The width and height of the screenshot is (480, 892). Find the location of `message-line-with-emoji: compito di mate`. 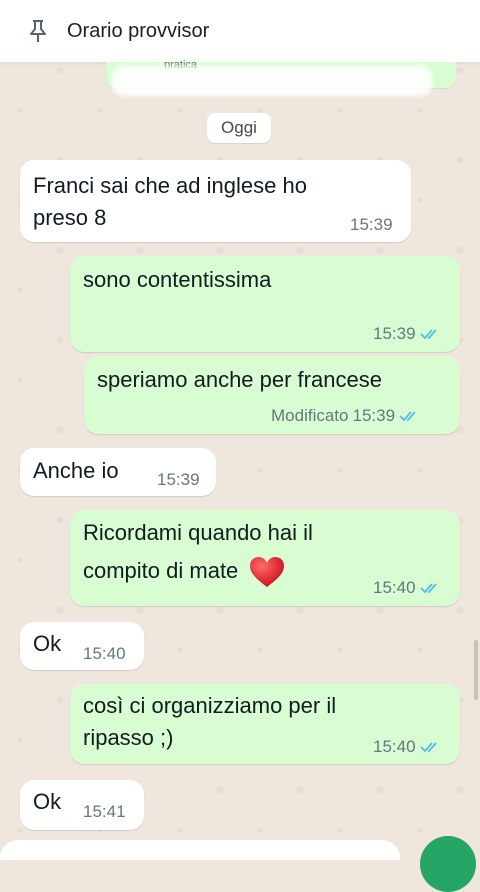

message-line-with-emoji: compito di mate is located at coordinates (184, 572).